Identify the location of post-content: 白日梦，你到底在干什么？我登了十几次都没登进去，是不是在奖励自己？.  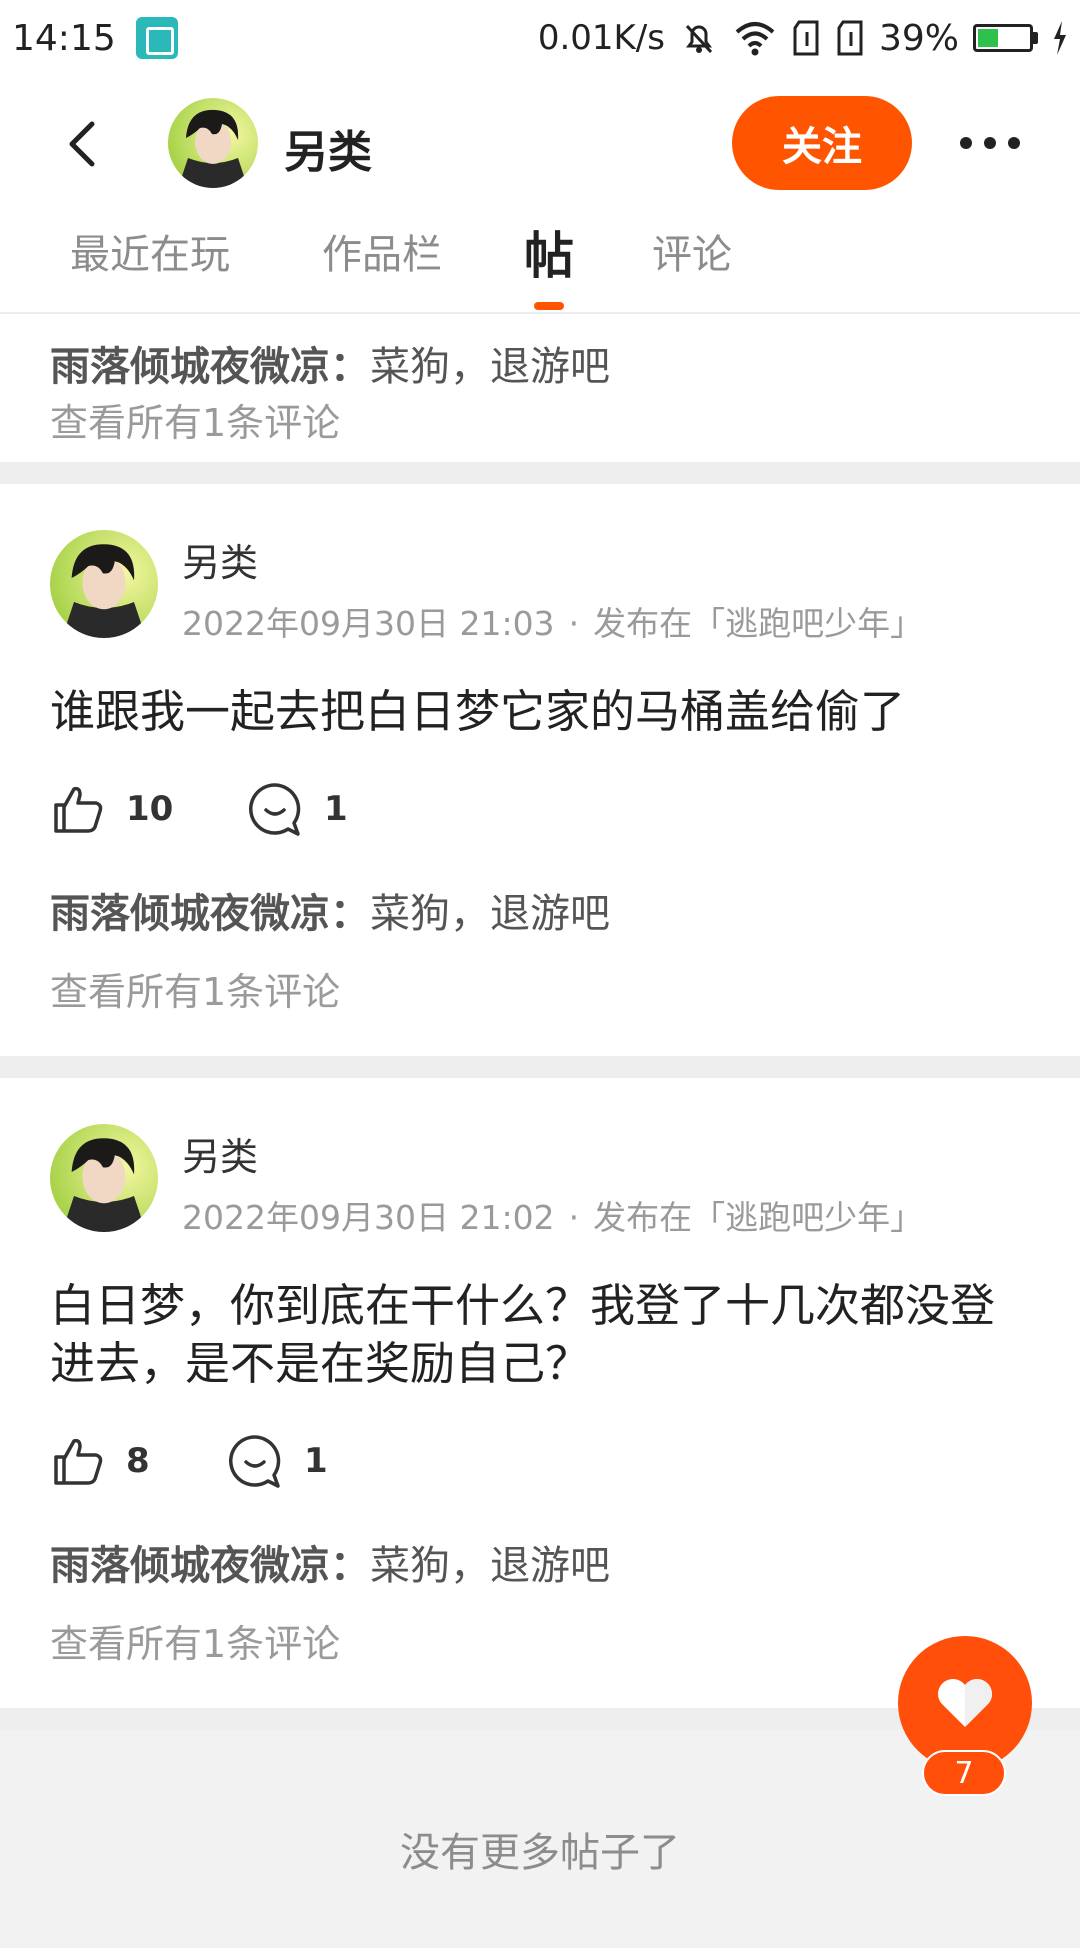
(540, 1335).